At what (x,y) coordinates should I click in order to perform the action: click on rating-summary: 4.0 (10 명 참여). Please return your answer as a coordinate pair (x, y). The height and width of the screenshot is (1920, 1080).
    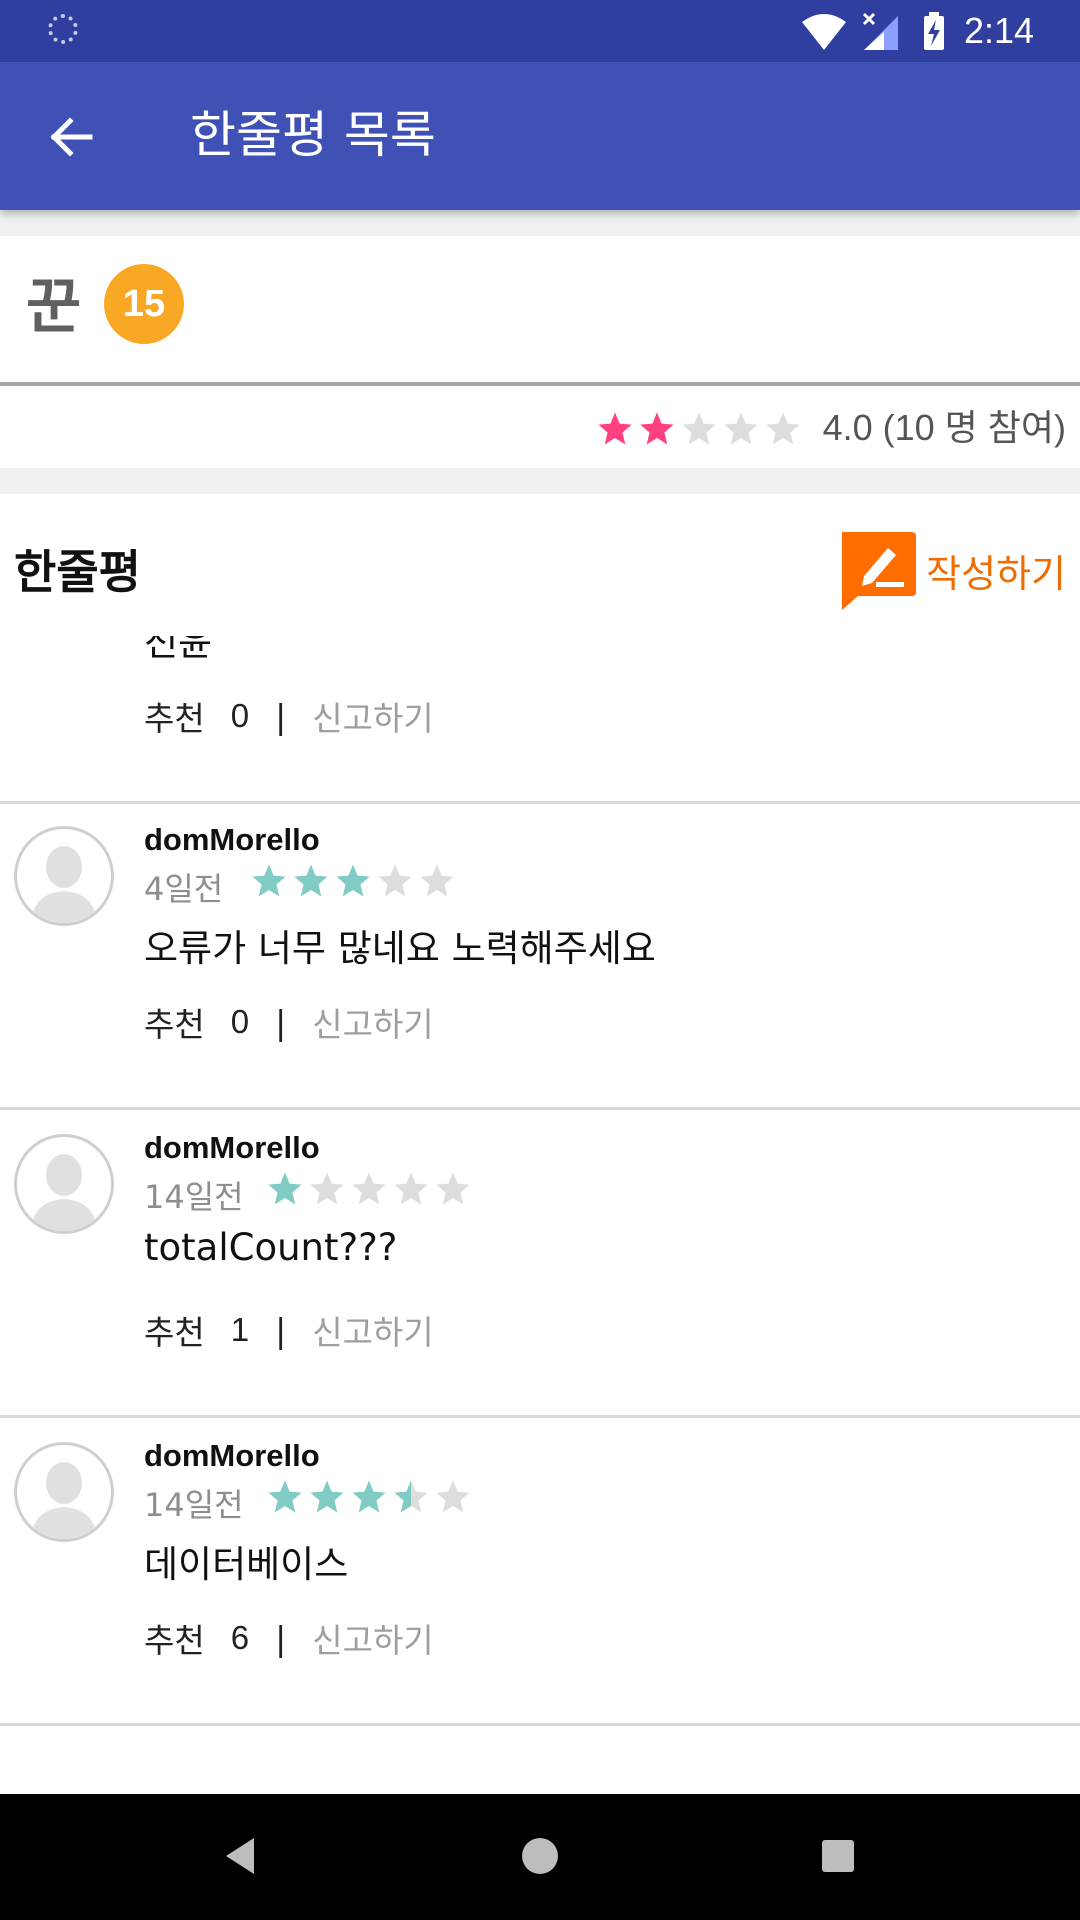
    Looking at the image, I should click on (540, 427).